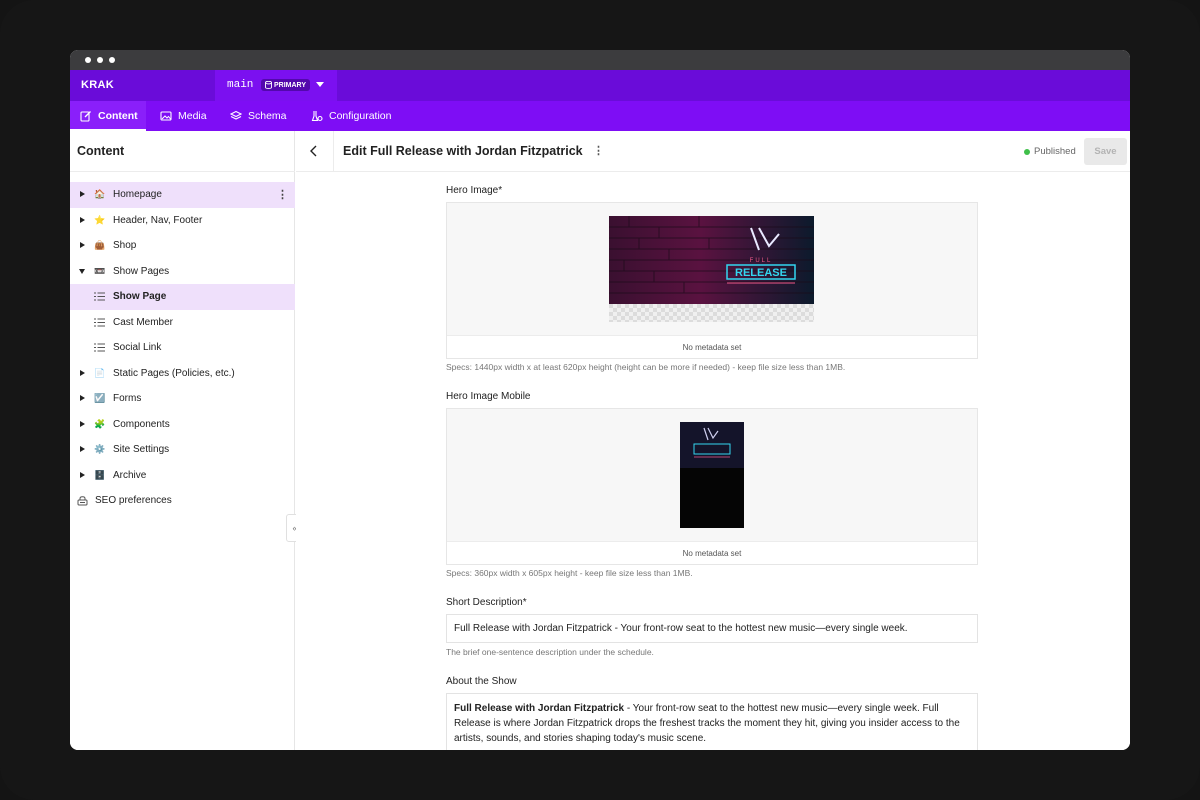 Image resolution: width=1200 pixels, height=800 pixels. What do you see at coordinates (182, 476) in the screenshot?
I see `sidebar-item-archive: 🗄️ Archive` at bounding box center [182, 476].